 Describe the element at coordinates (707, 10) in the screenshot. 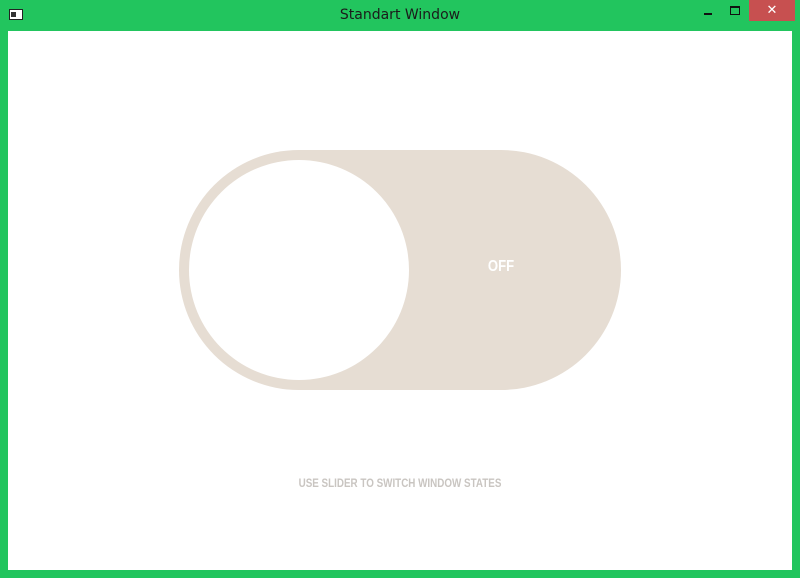

I see `minimize-button` at that location.